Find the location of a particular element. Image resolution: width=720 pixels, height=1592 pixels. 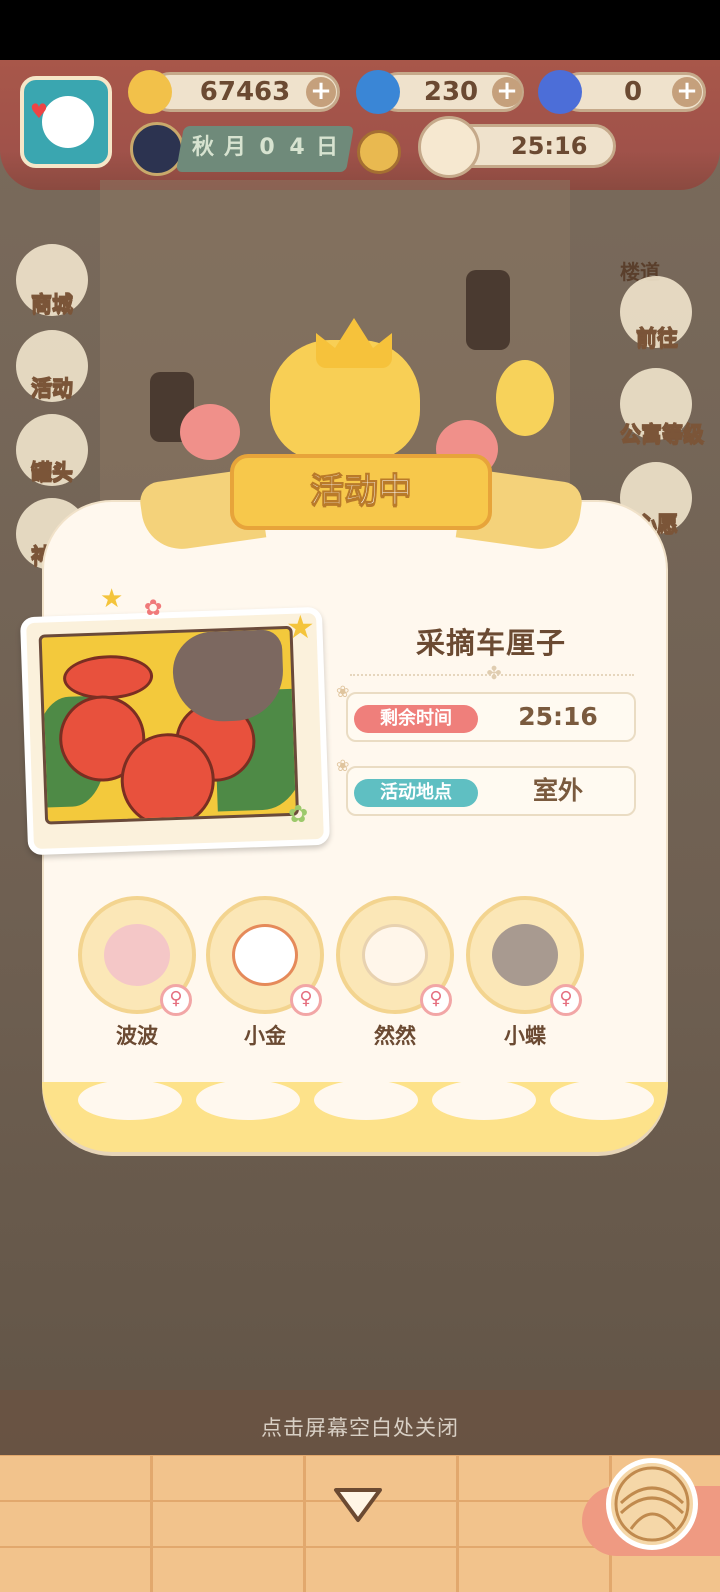

shop-label: 商城 is located at coordinates (52, 304).